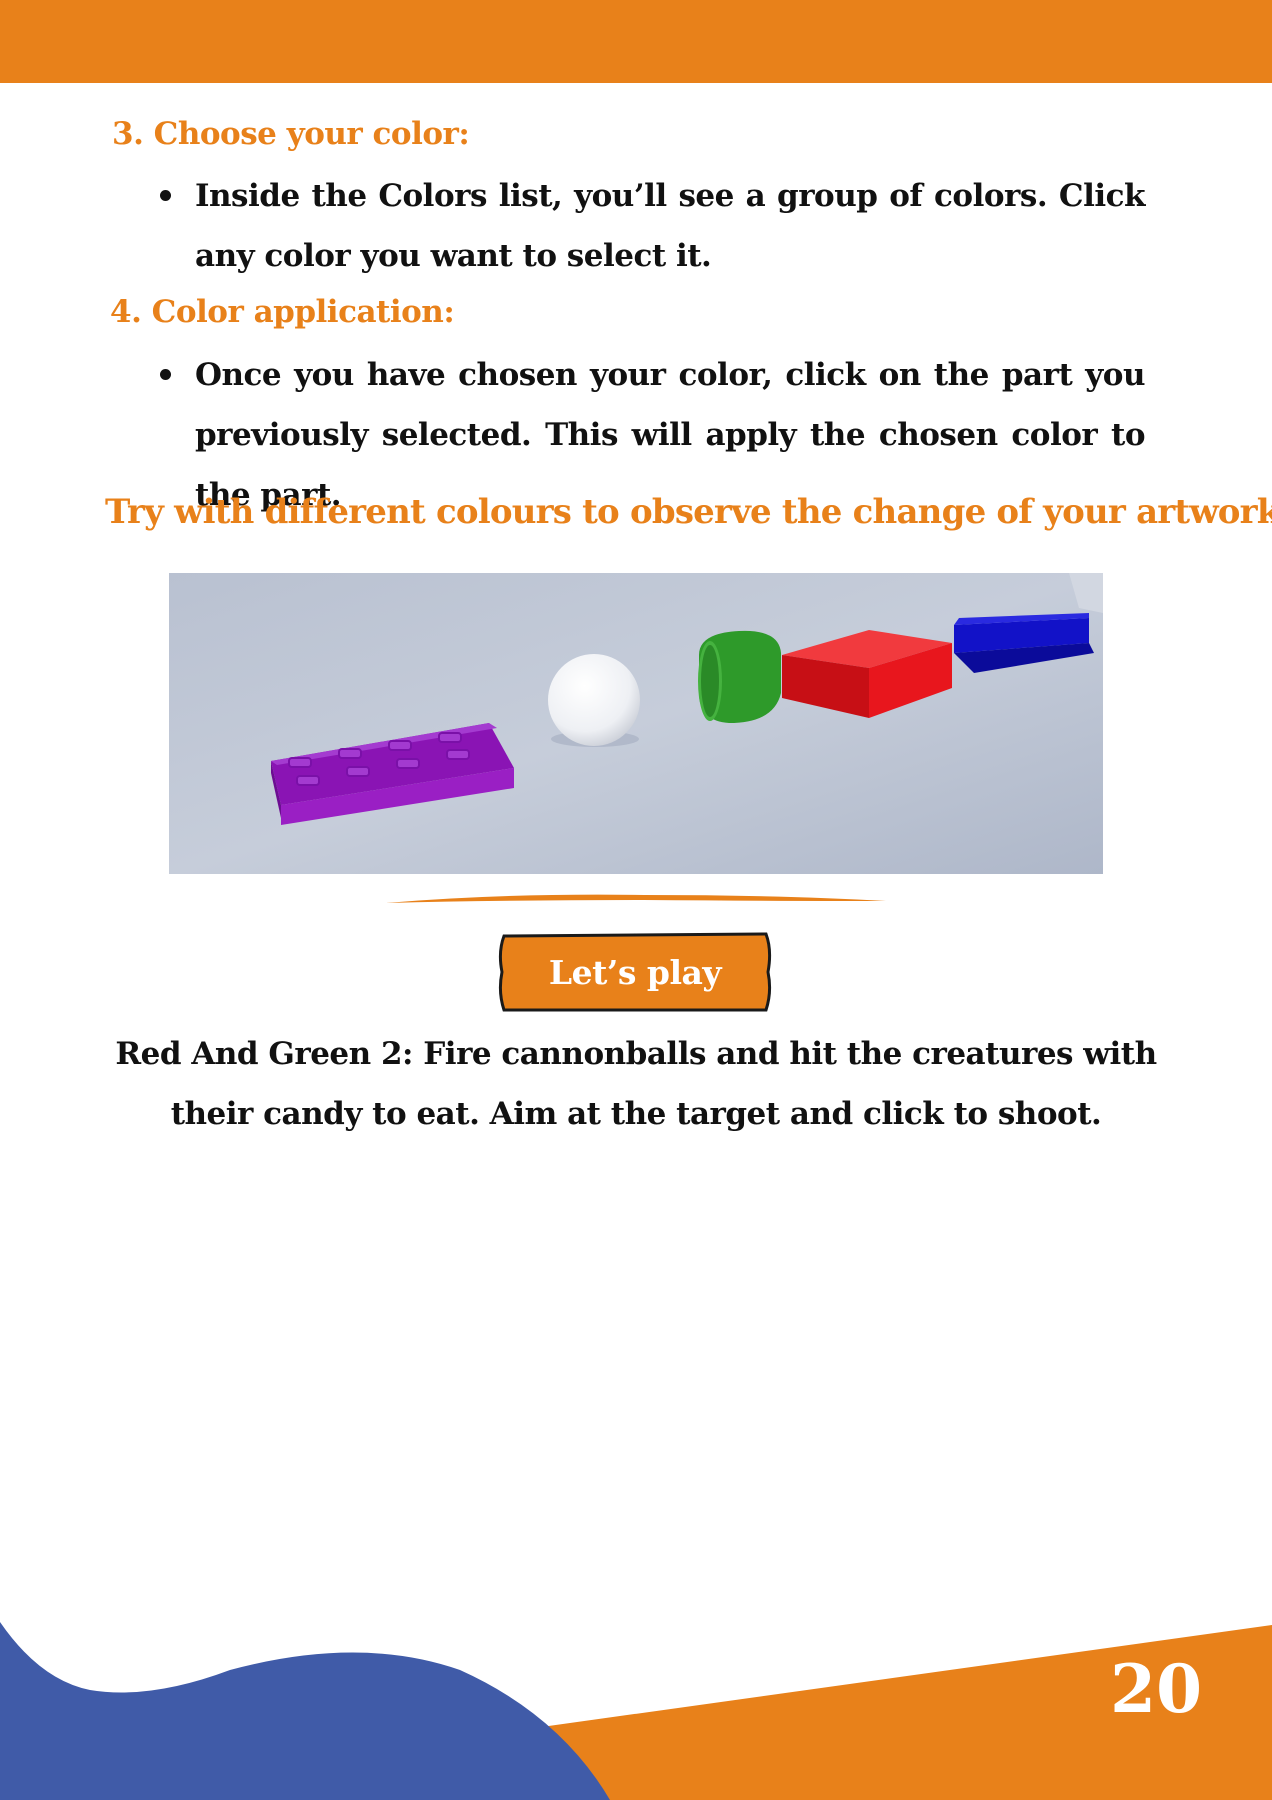 The width and height of the screenshot is (1272, 1800). Describe the element at coordinates (636, 723) in the screenshot. I see `colored-parts-scene-image` at that location.